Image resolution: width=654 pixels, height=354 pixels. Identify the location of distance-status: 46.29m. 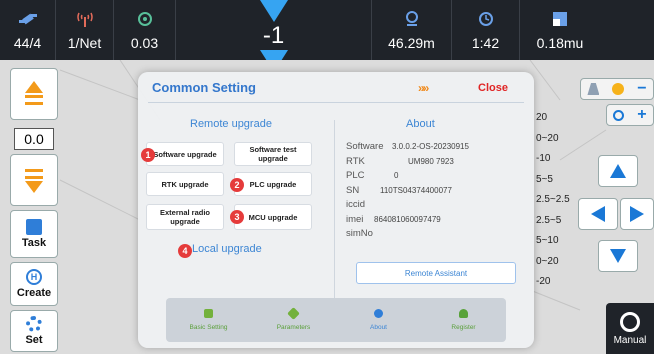
(412, 30).